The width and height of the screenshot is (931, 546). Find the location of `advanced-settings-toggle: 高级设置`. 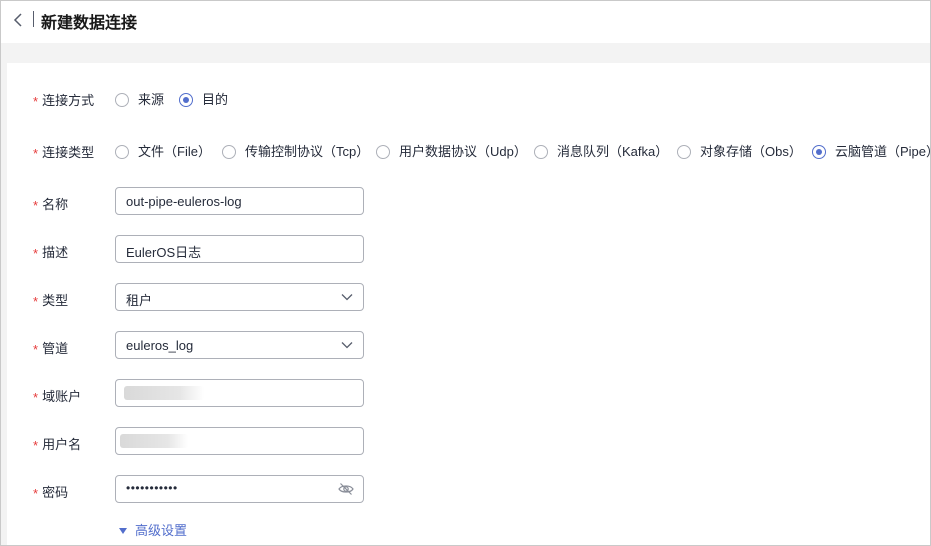

advanced-settings-toggle: 高级设置 is located at coordinates (153, 529).